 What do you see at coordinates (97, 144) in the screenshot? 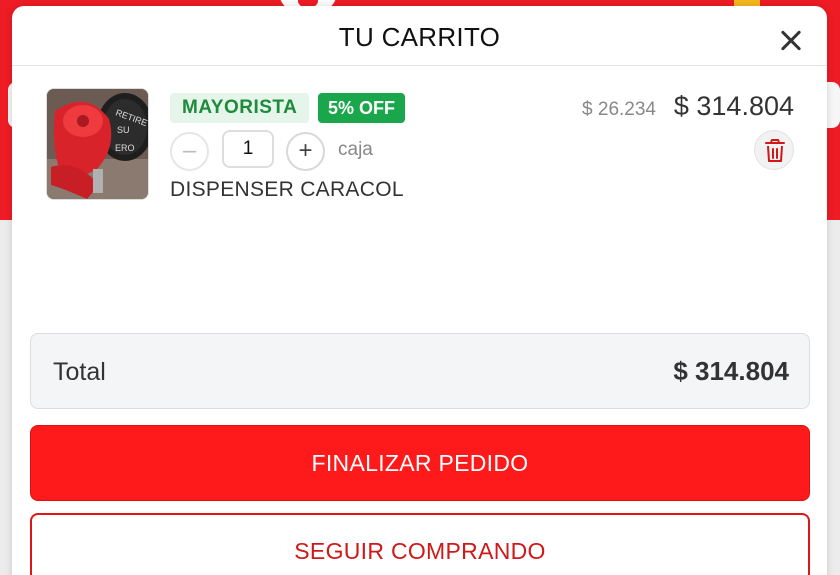
I see `product-thumbnail: RETIRE SU ERO` at bounding box center [97, 144].